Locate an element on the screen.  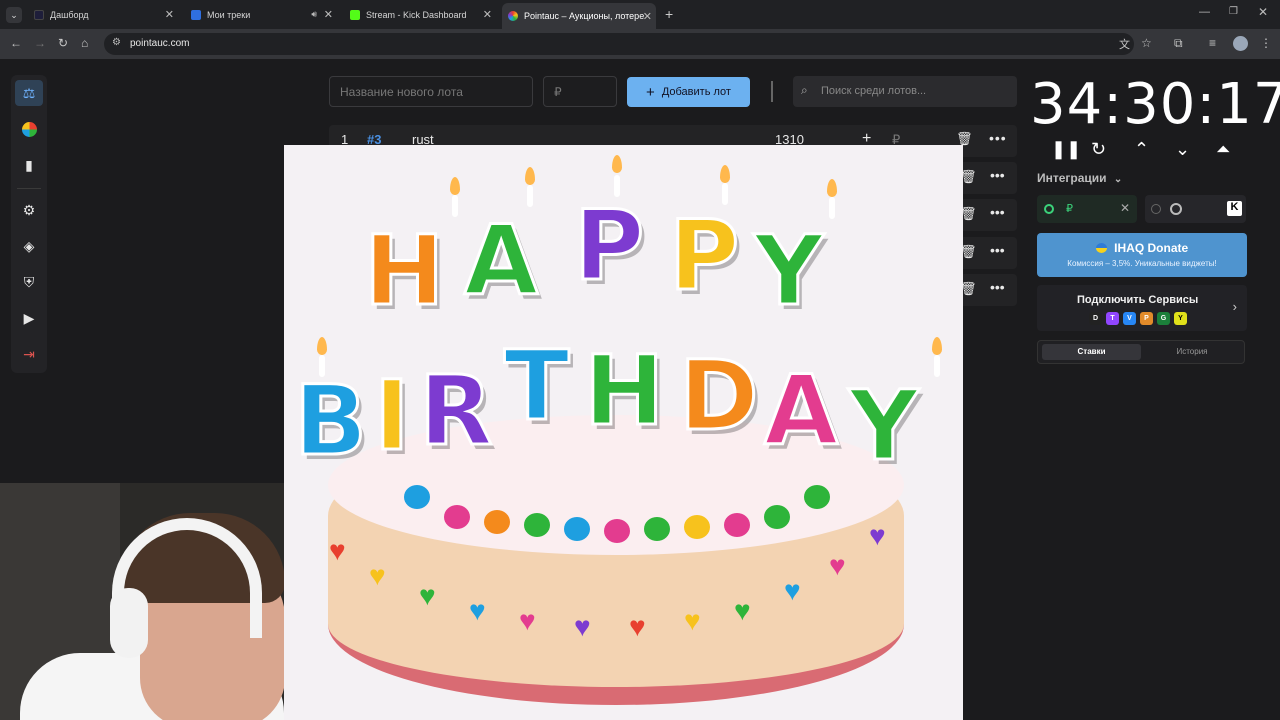
url-field: ⚙︎ pointauc.com is located at coordinates (619, 44).